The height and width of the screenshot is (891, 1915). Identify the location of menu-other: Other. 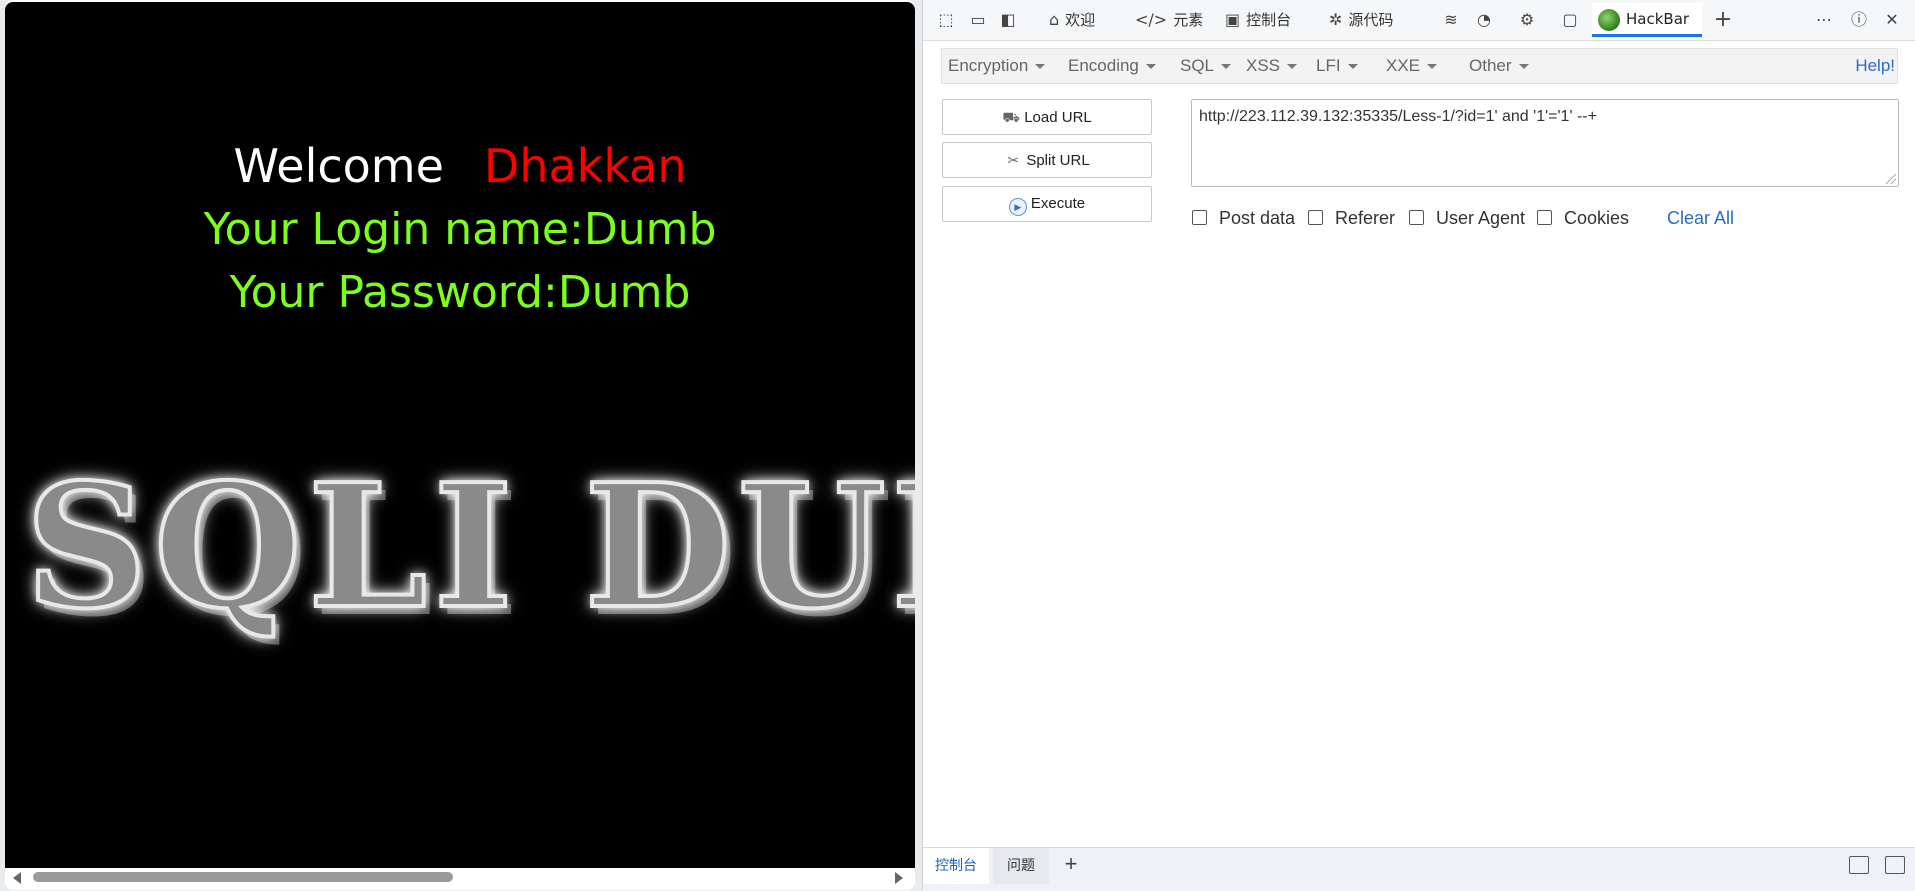
(1499, 66).